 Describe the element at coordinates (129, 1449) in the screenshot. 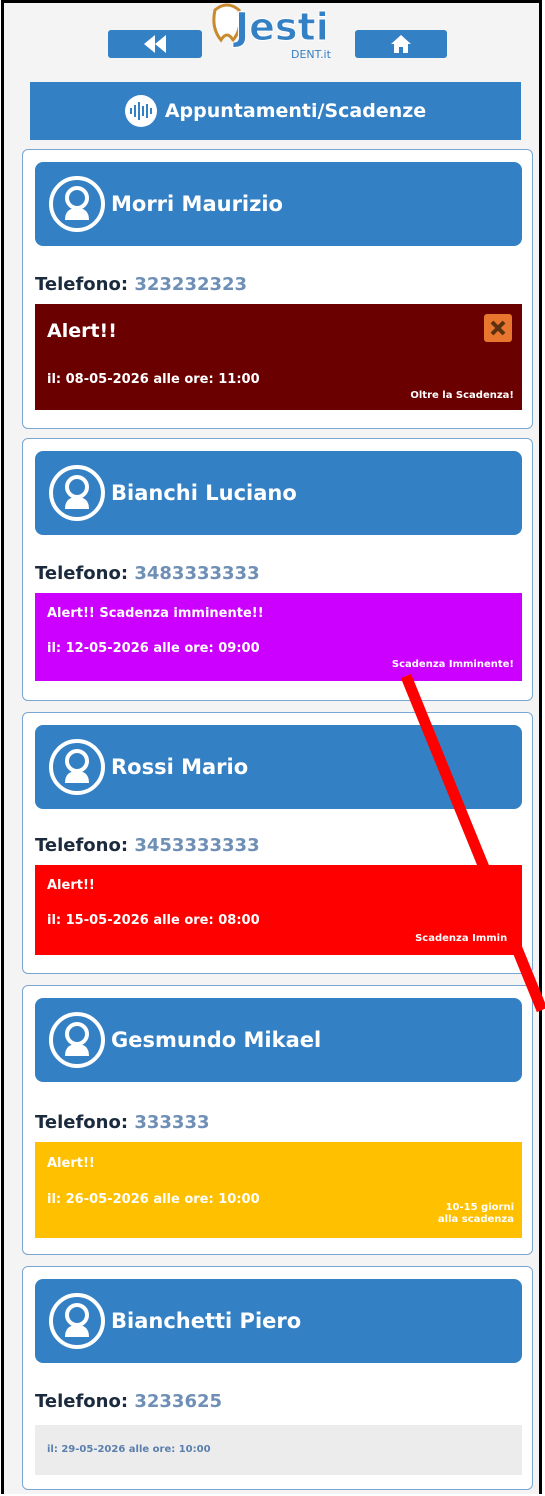

I see `alert-date: il: 29-05-2026 alle ore: 10:00` at that location.